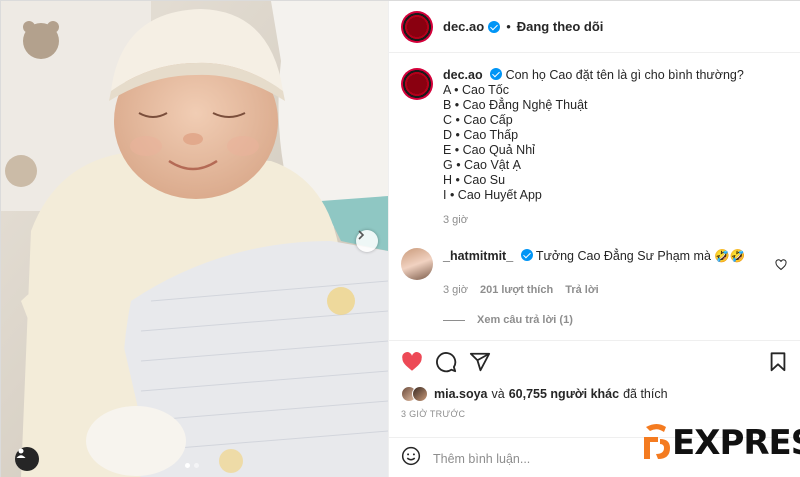 Image resolution: width=800 pixels, height=477 pixels. I want to click on comment-button, so click(446, 362).